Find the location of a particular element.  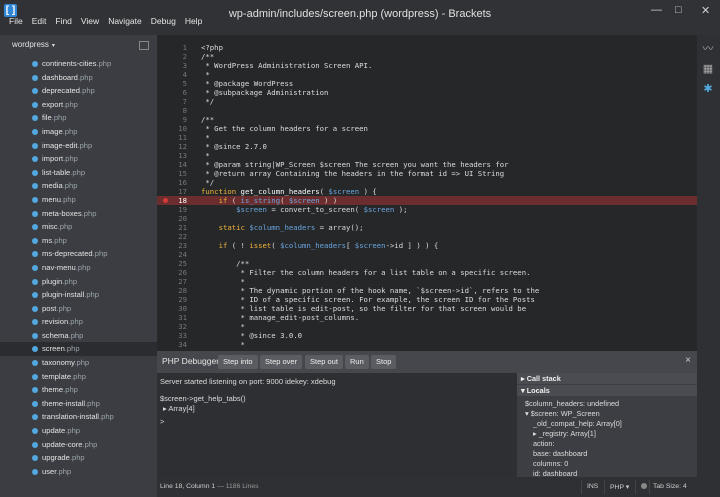

code-line: 27 * is located at coordinates (427, 281).